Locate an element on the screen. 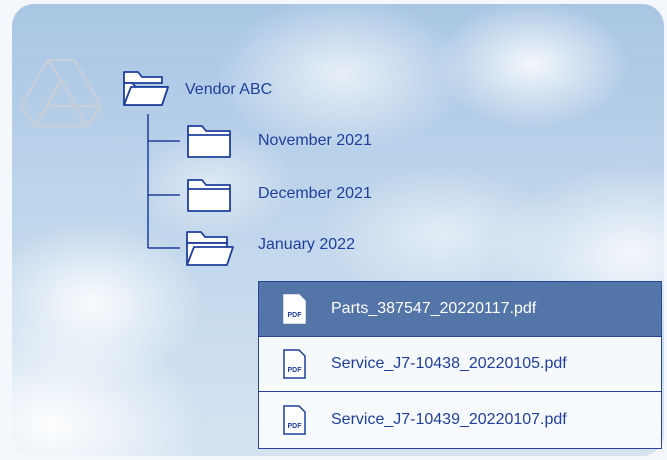 Image resolution: width=667 pixels, height=460 pixels. file-row: PDF Service_J7-10439_20220107.pdf is located at coordinates (460, 419).